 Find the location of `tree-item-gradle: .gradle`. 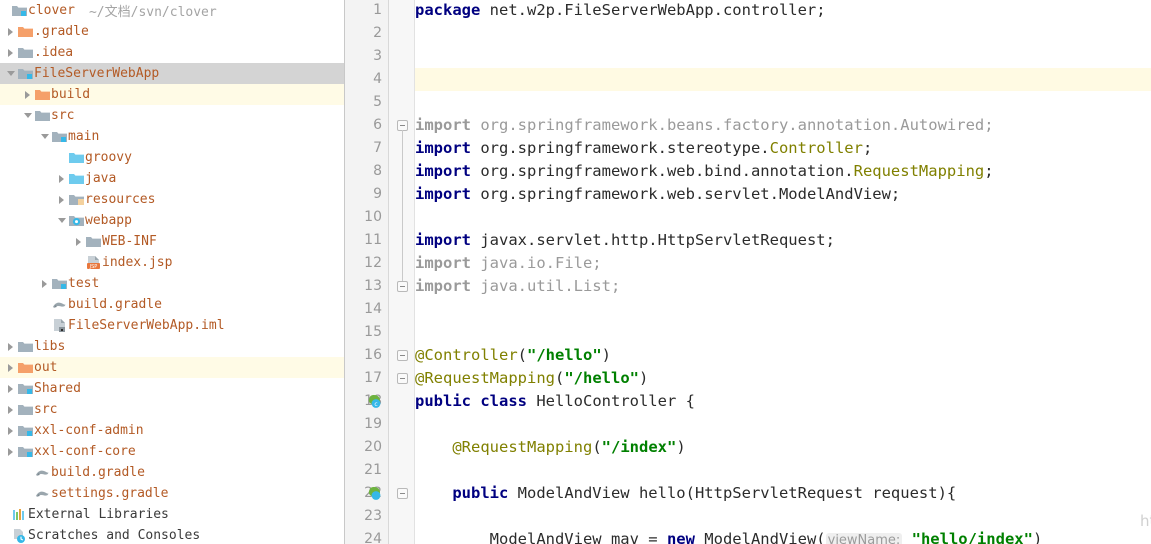

tree-item-gradle: .gradle is located at coordinates (172, 31).